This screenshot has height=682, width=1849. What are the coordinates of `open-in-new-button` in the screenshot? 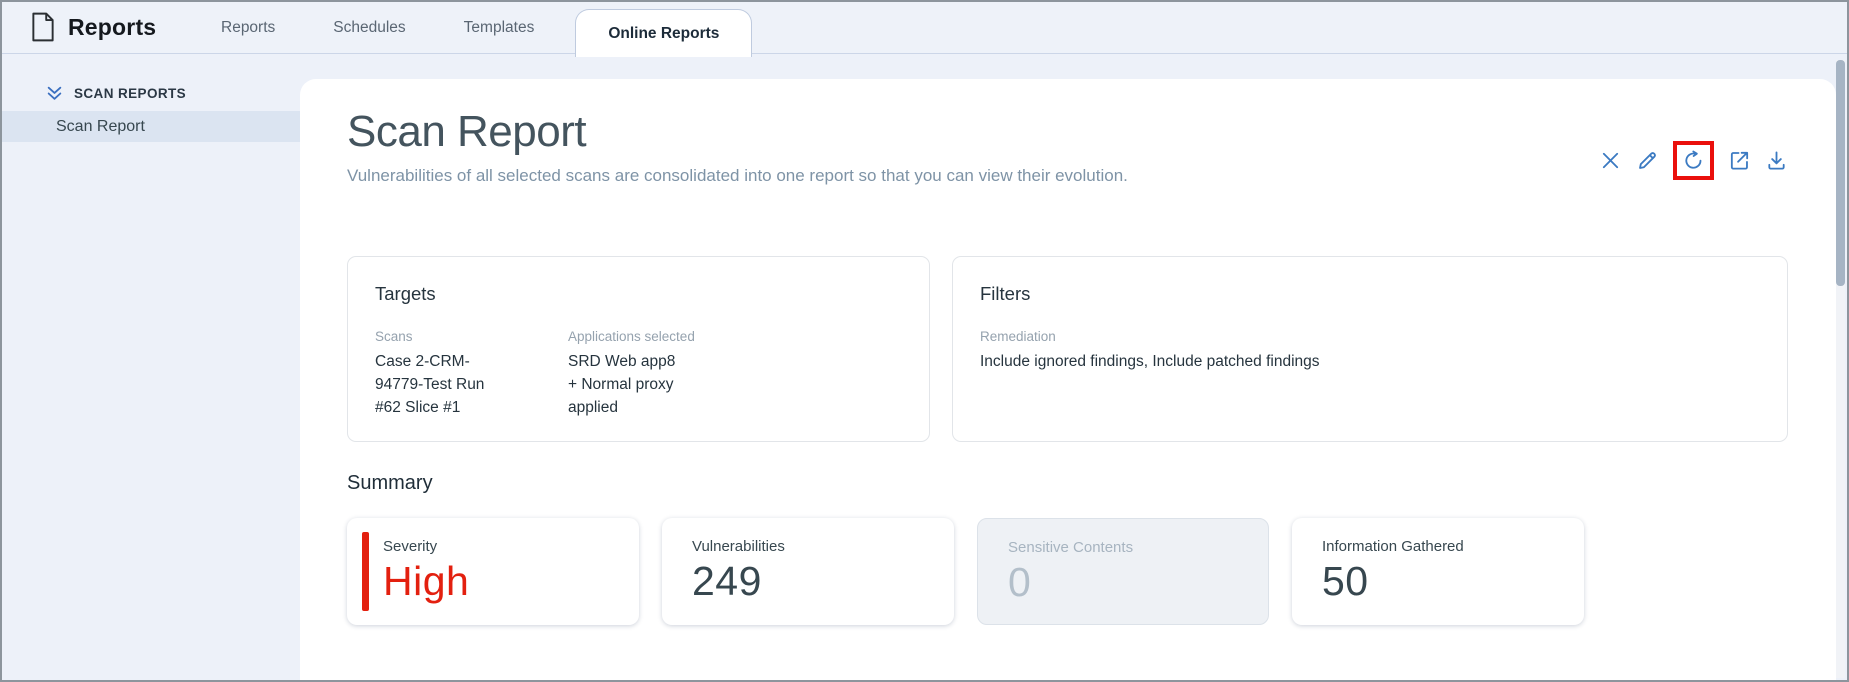 It's located at (1739, 160).